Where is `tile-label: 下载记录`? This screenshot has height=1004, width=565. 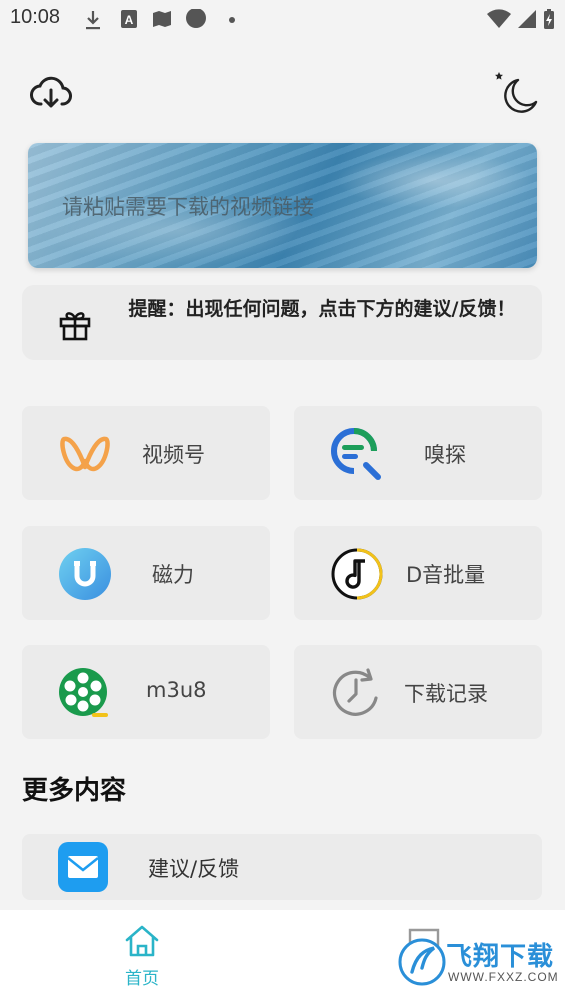 tile-label: 下载记录 is located at coordinates (446, 694).